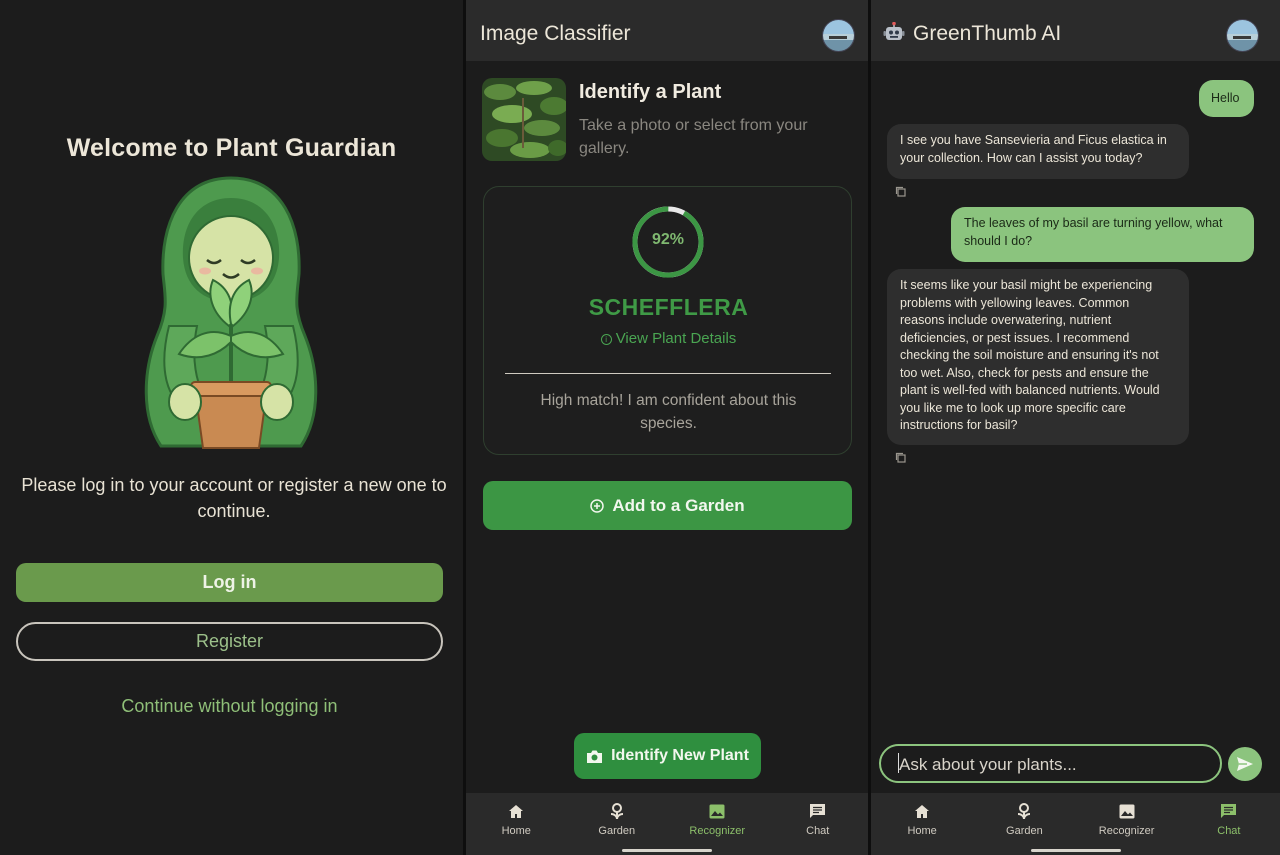 This screenshot has height=855, width=1280. What do you see at coordinates (524, 119) in the screenshot?
I see `plant-thumbnail` at bounding box center [524, 119].